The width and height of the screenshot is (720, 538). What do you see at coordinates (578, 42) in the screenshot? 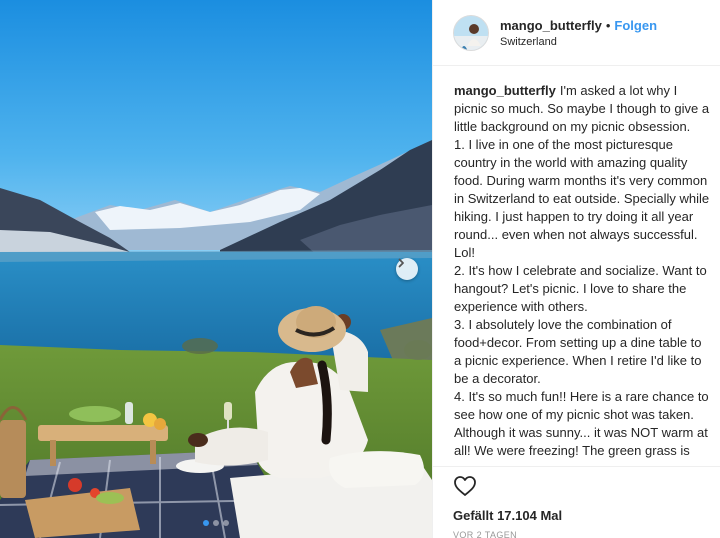
I see `location-link: Switzerland` at bounding box center [578, 42].